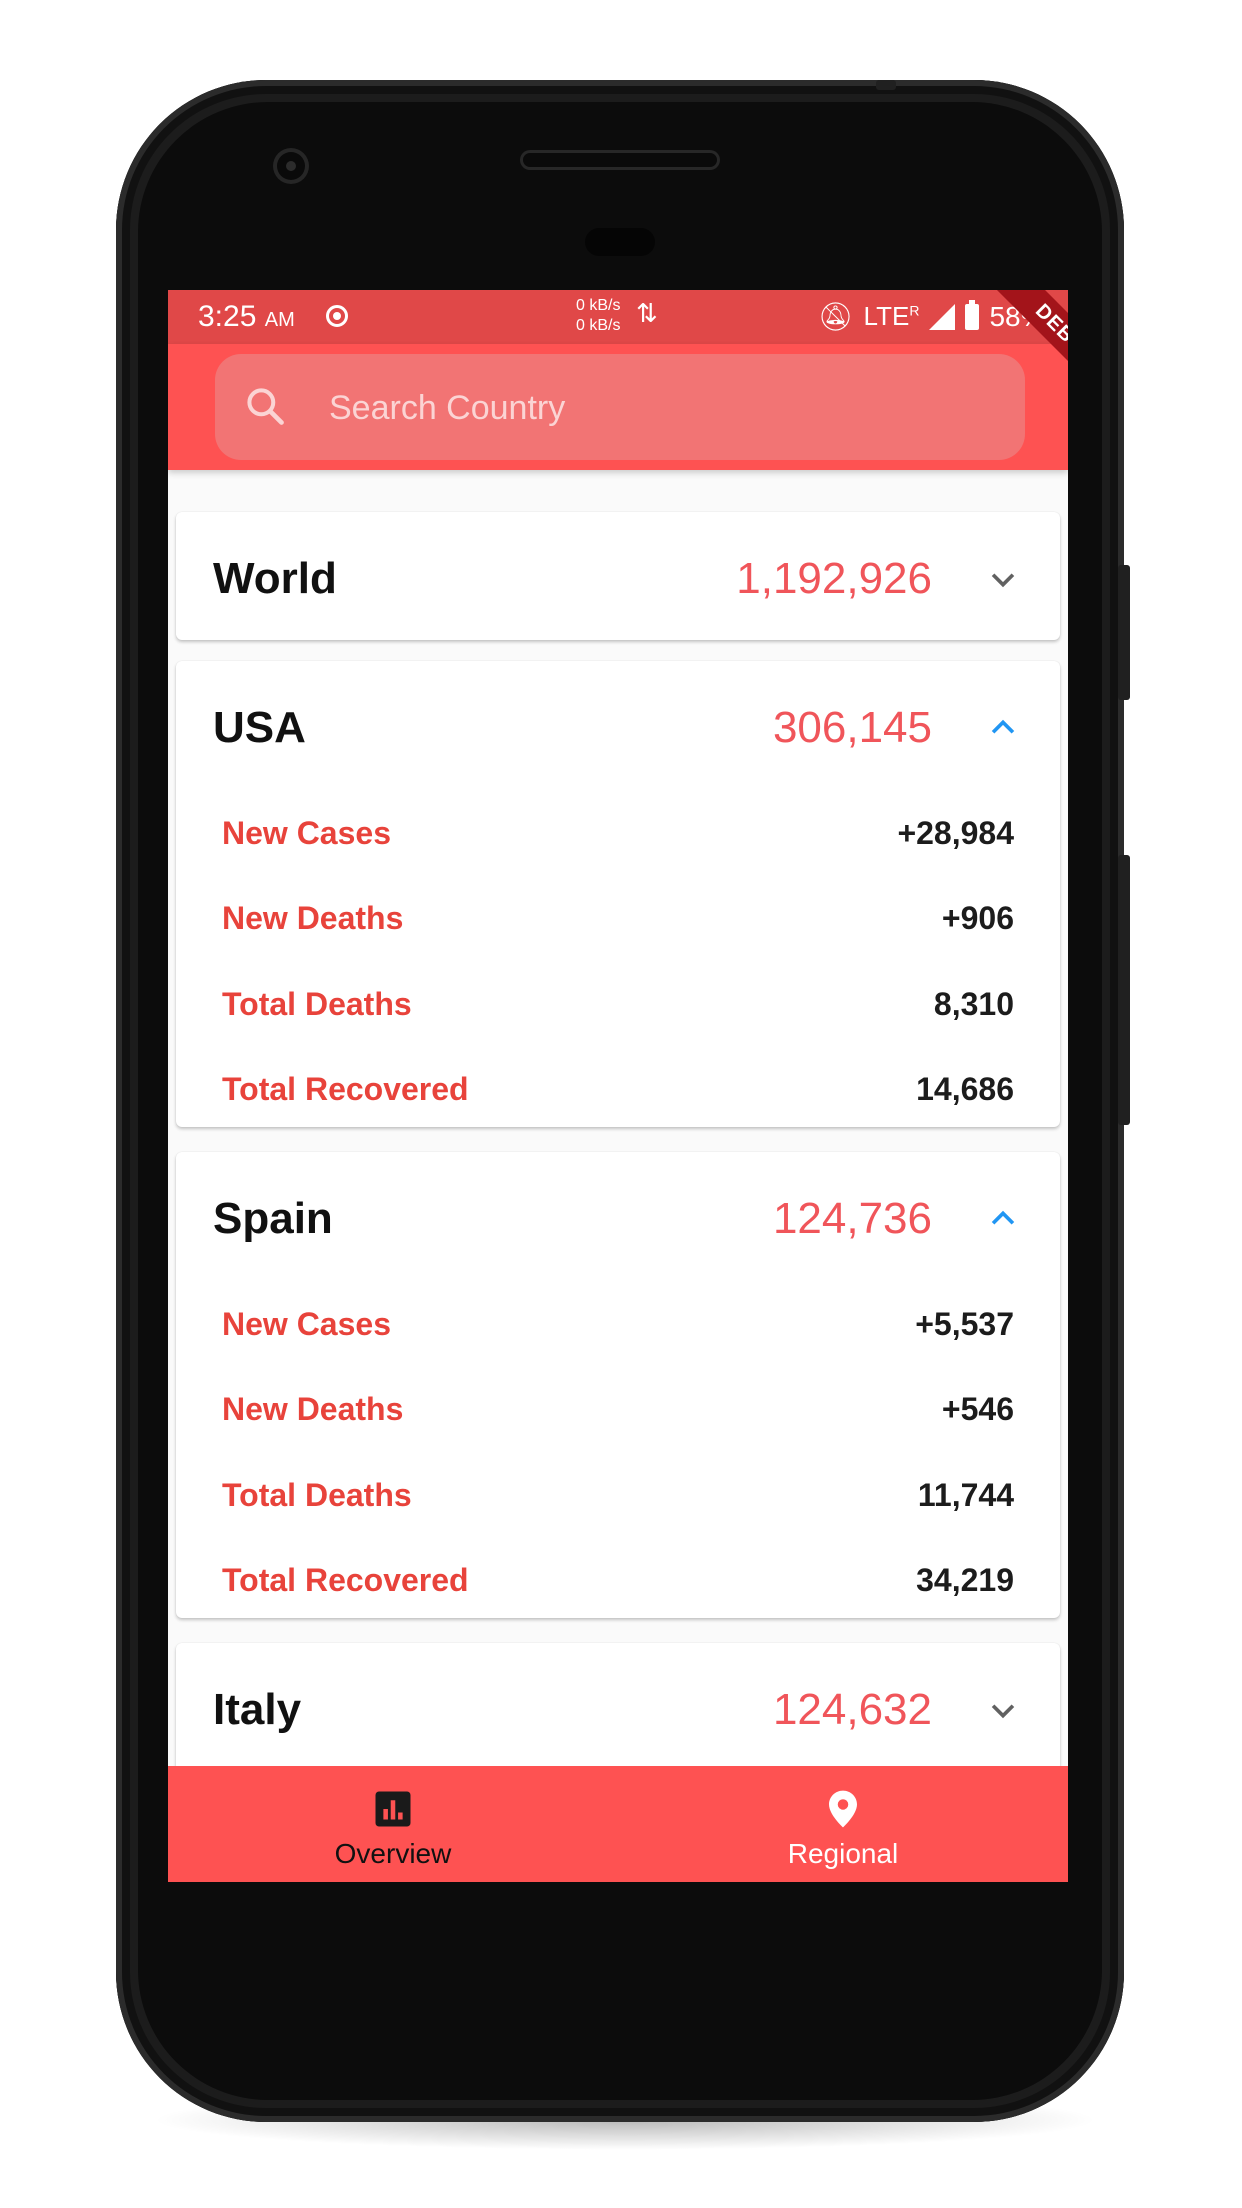 This screenshot has height=2208, width=1242. Describe the element at coordinates (598, 325) in the screenshot. I see `network-speed-down: 0 kB/s` at that location.